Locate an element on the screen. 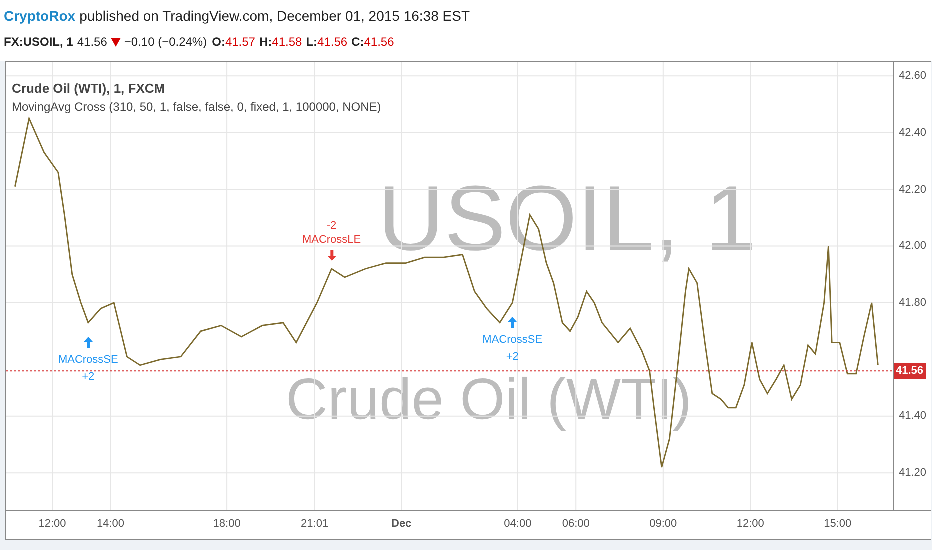 This screenshot has height=550, width=932. time-tick-label: 18:00 is located at coordinates (227, 524).